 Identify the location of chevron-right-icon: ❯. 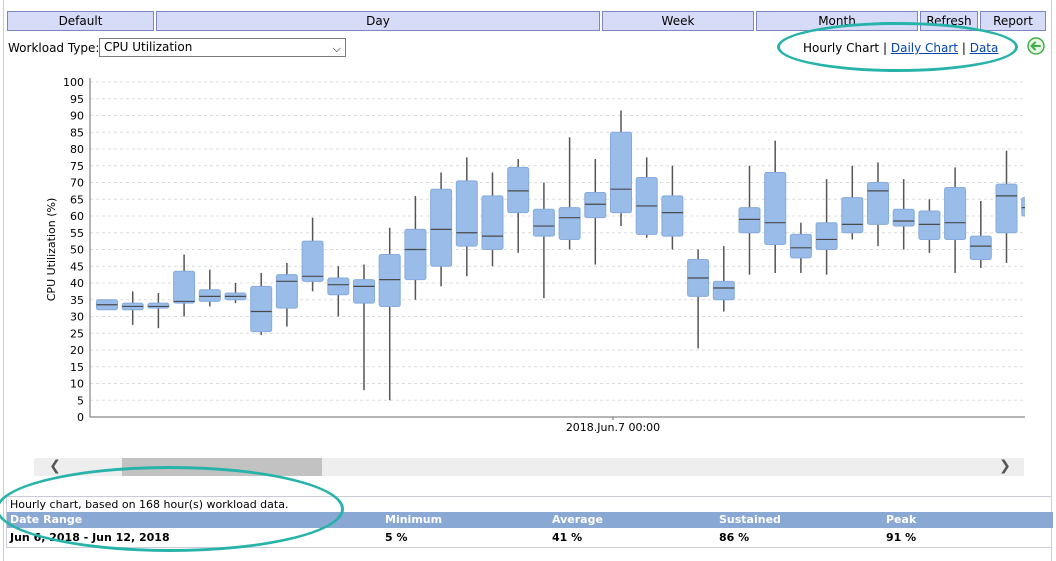
(1005, 467).